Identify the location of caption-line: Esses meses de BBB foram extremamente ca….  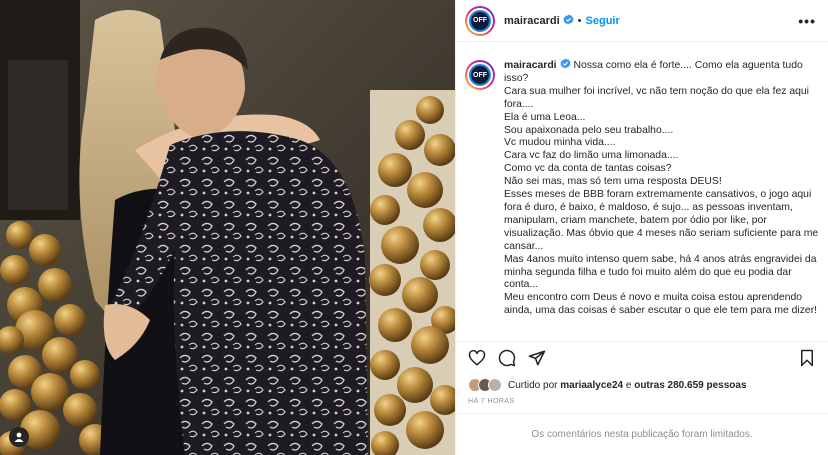
(658, 195).